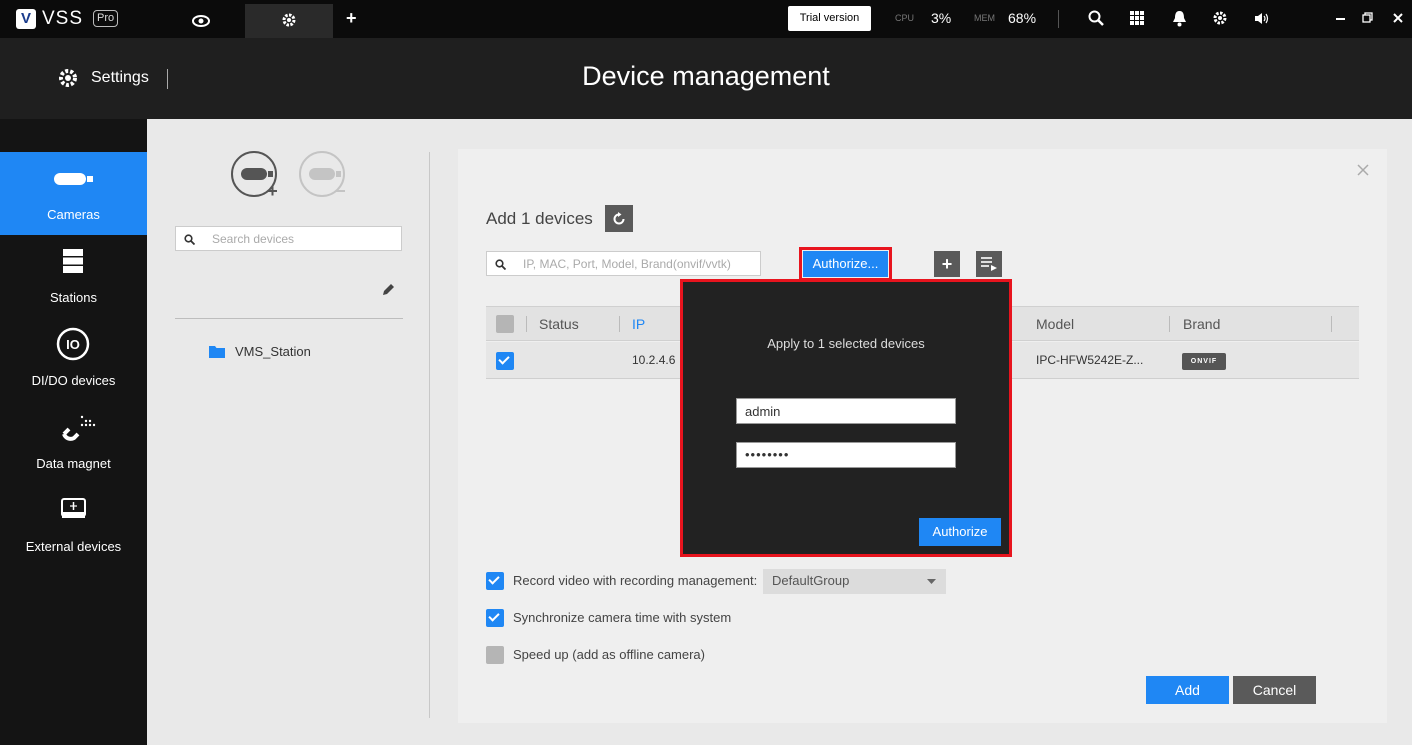  I want to click on divider, so click(1058, 19).